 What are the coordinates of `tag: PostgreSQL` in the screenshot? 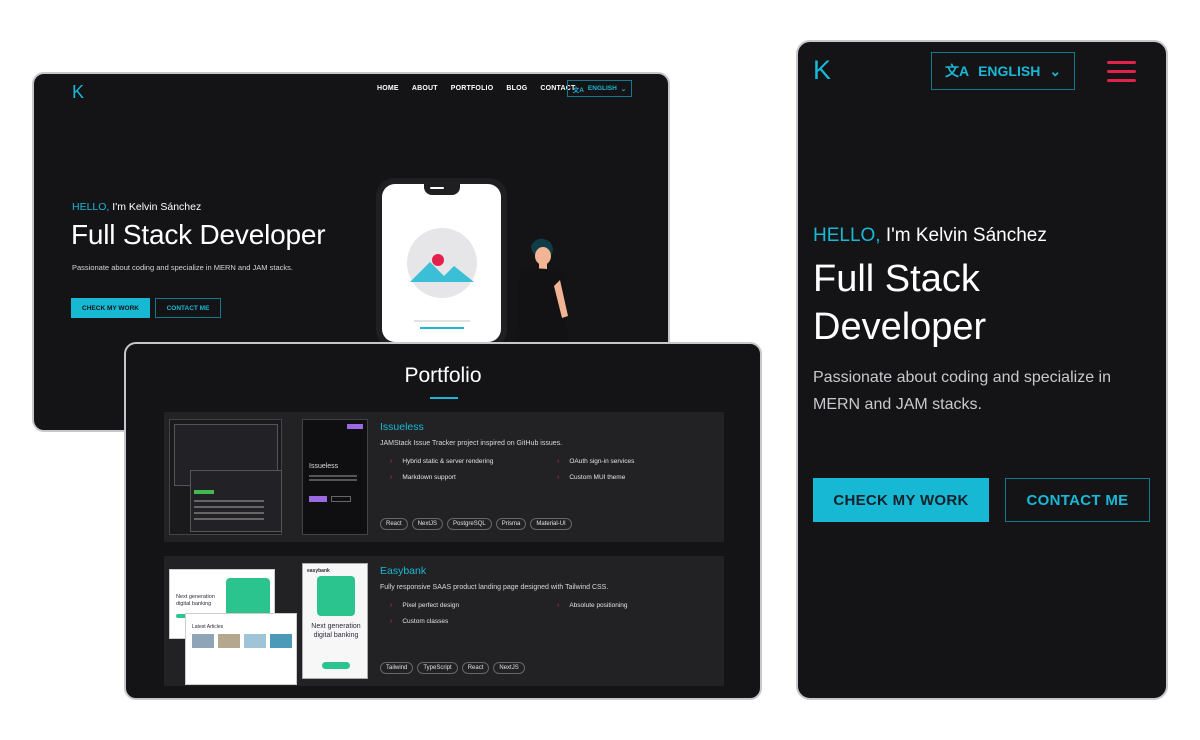 It's located at (469, 524).